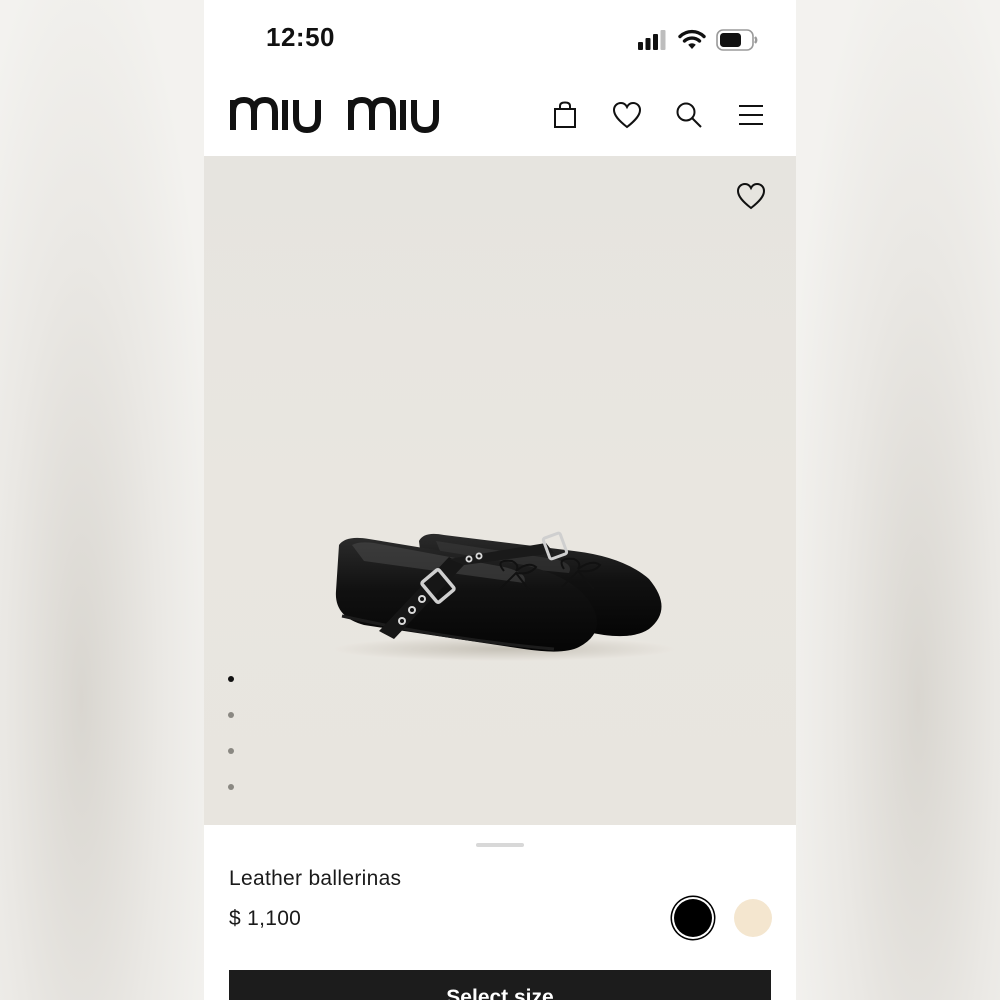  Describe the element at coordinates (500, 117) in the screenshot. I see `site-header` at that location.